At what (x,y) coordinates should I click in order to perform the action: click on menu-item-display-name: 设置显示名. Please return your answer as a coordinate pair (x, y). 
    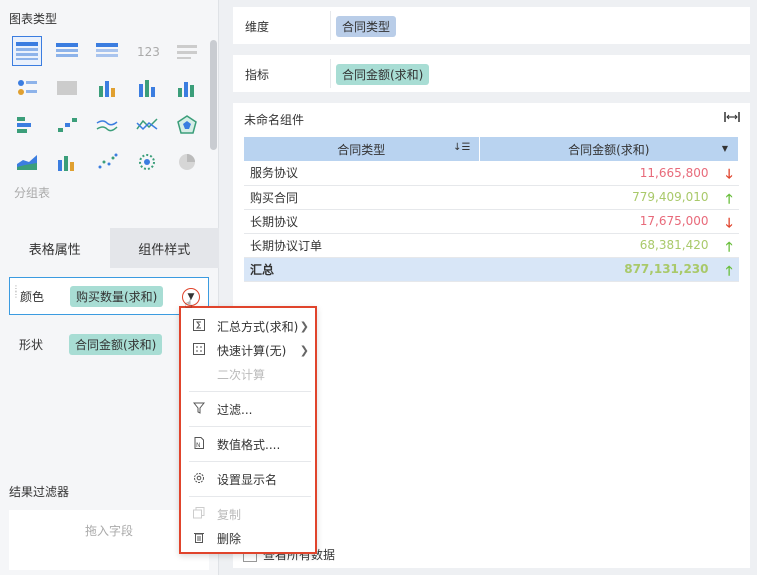
    Looking at the image, I should click on (250, 479).